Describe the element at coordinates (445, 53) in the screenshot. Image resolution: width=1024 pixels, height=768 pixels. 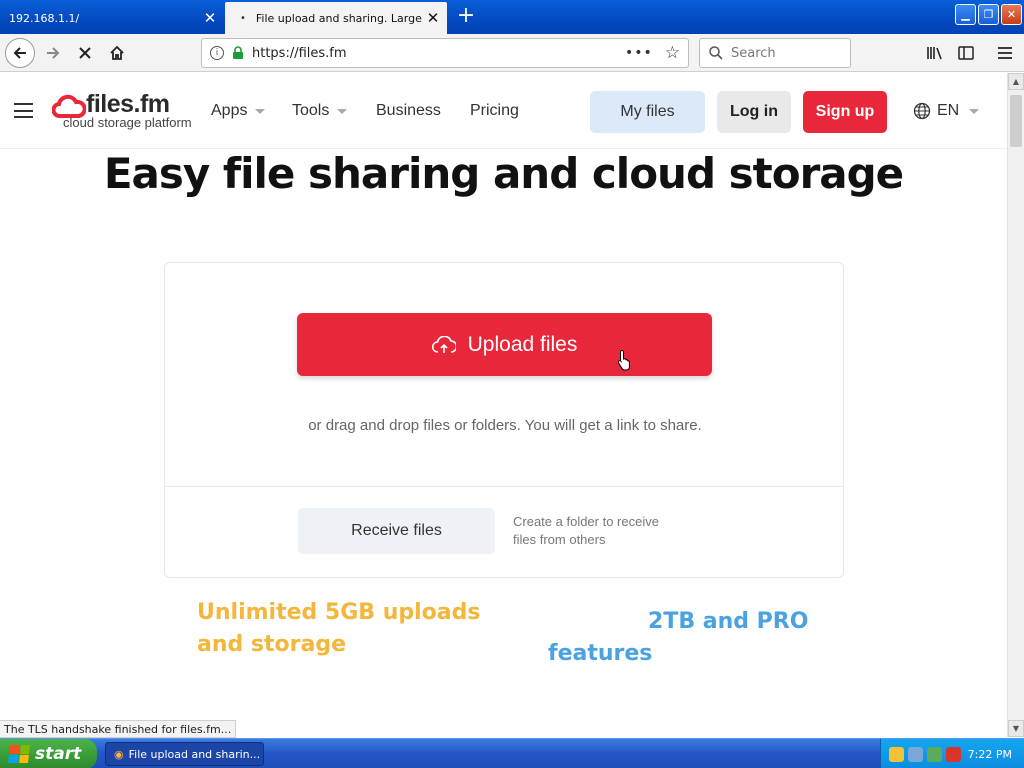
I see `address-bar: i https://files.fm ••• ☆` at that location.